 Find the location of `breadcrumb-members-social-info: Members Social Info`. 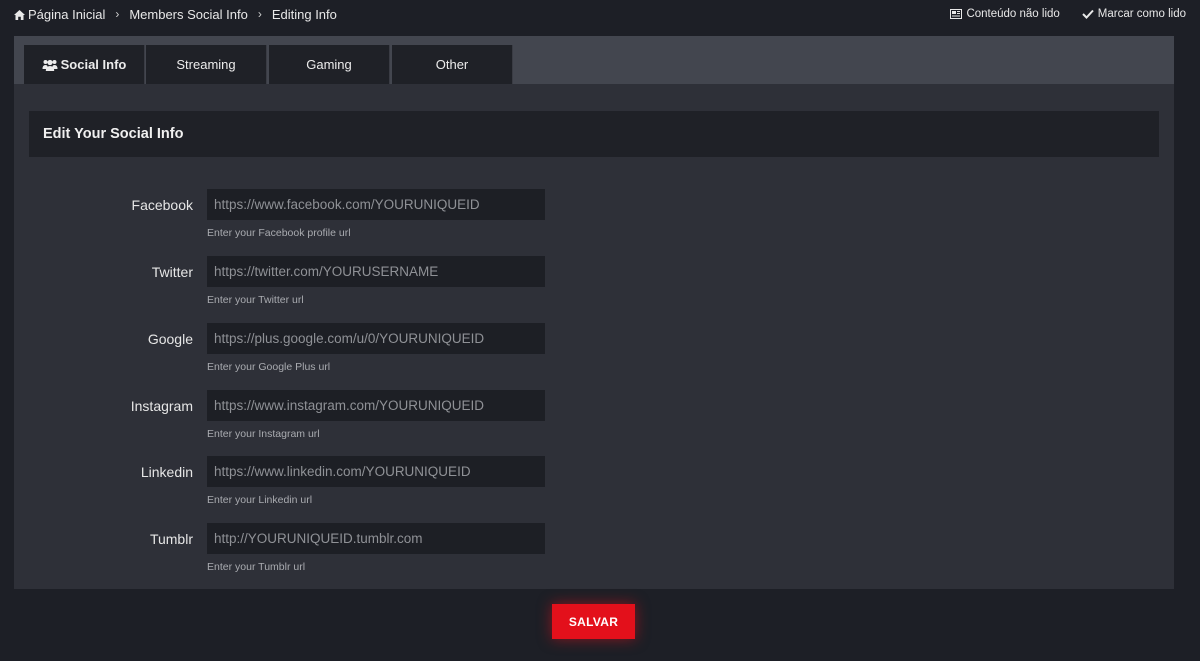

breadcrumb-members-social-info: Members Social Info is located at coordinates (188, 14).